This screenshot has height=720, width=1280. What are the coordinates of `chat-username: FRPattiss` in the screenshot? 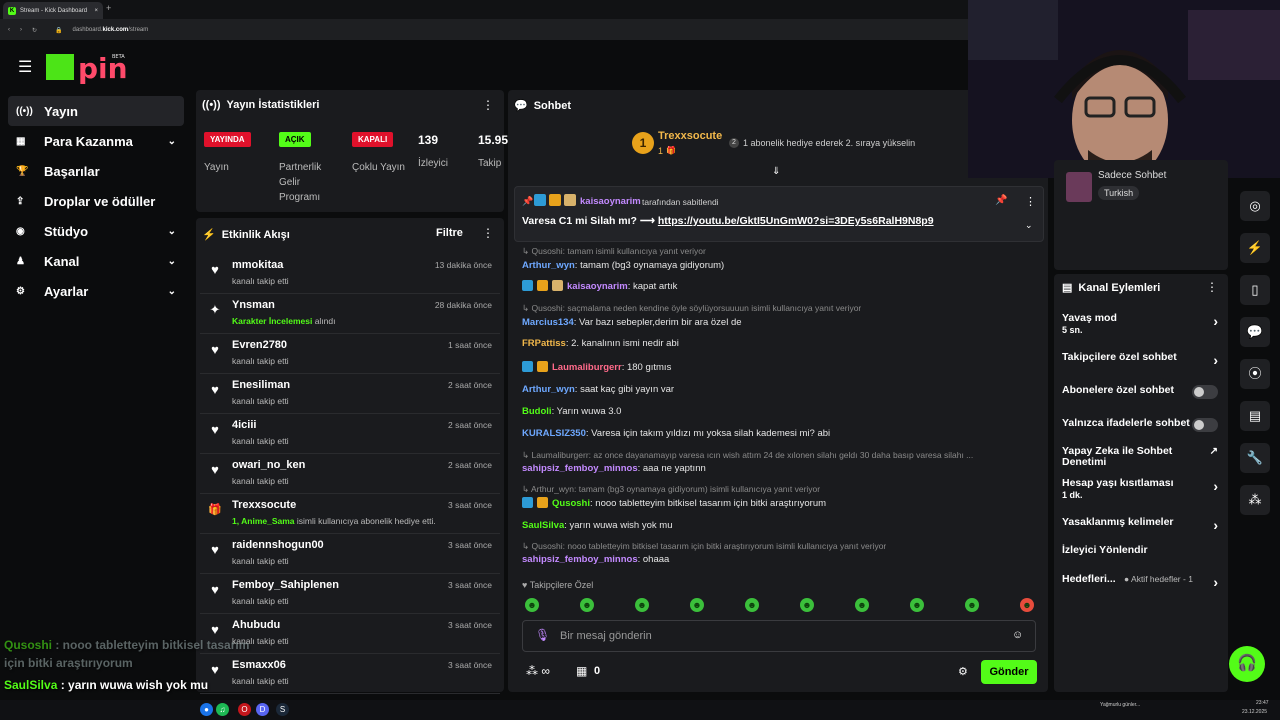 It's located at (544, 343).